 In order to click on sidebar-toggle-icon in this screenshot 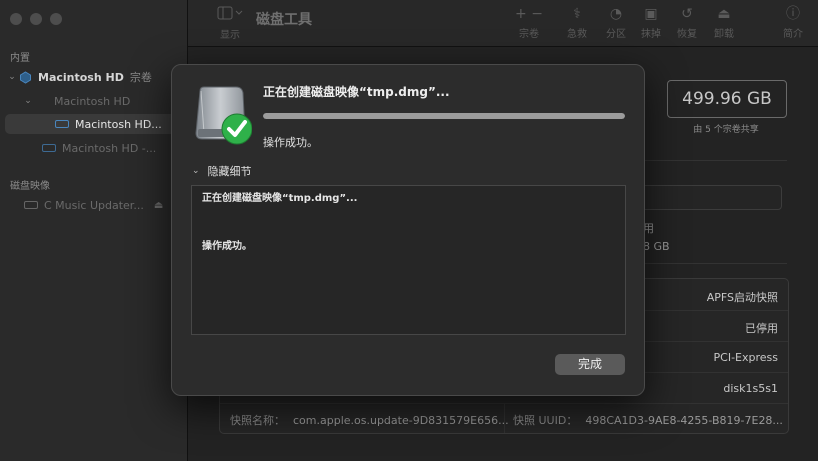, I will do `click(230, 15)`.